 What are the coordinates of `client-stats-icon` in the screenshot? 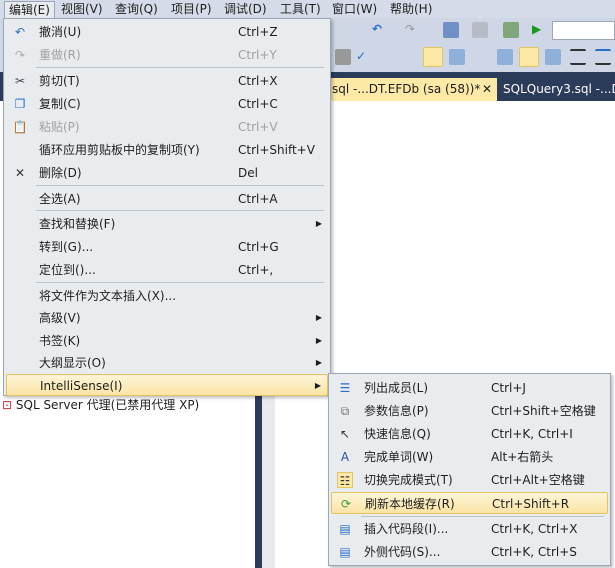 It's located at (553, 57).